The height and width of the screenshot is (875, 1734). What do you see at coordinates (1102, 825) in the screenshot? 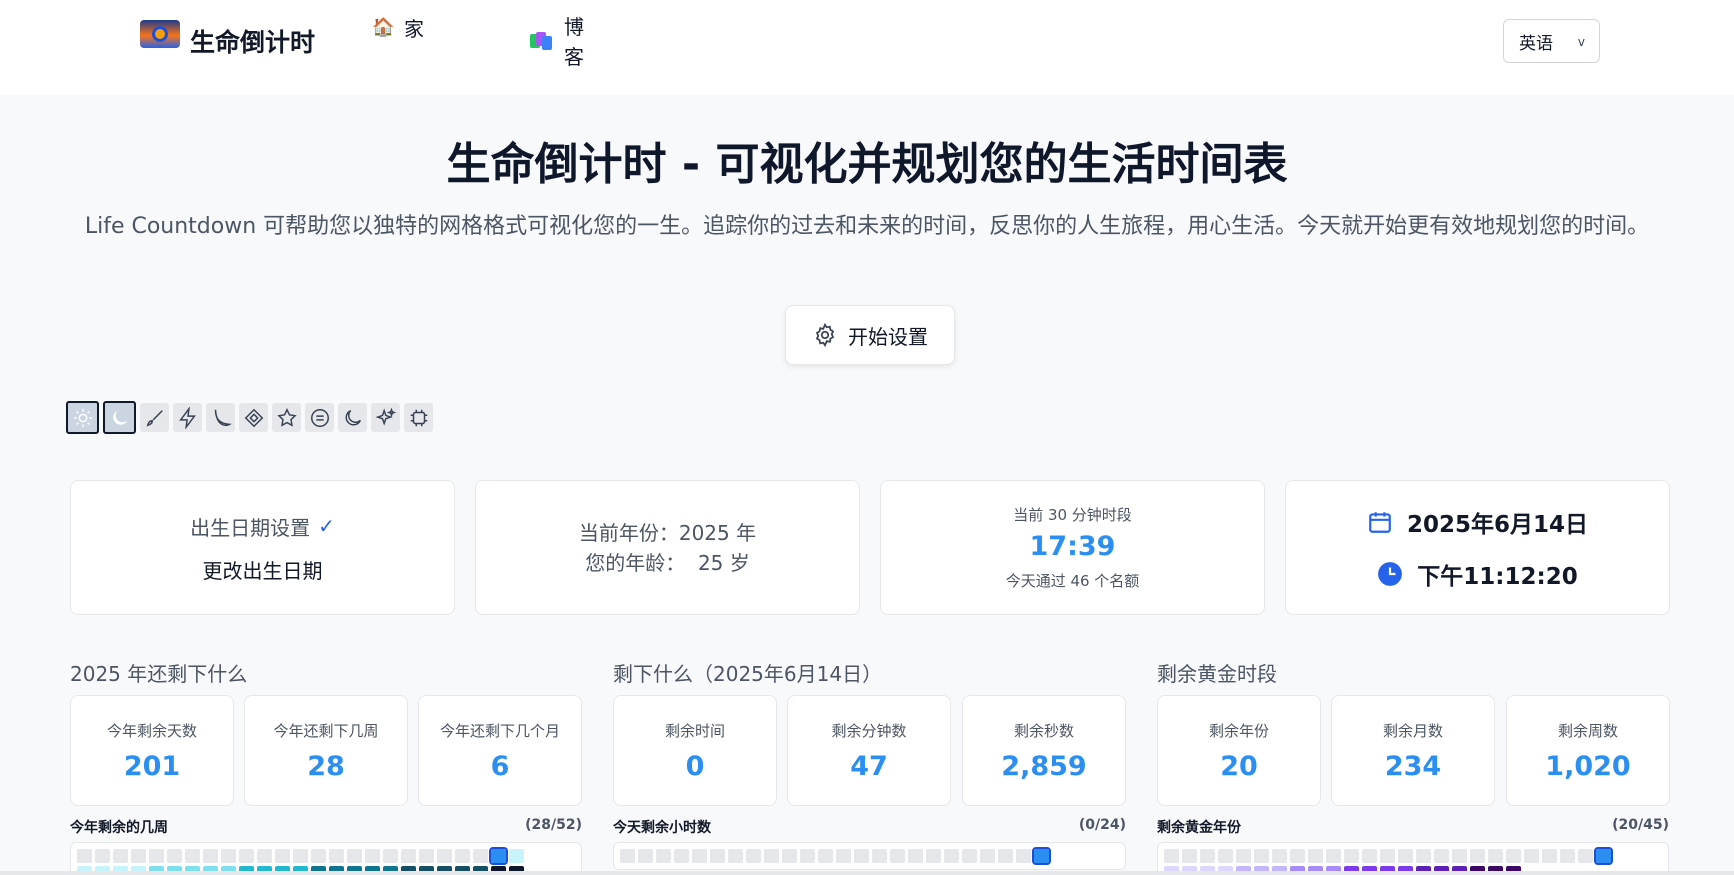
I see `hours-grid-count: (0/24)` at bounding box center [1102, 825].